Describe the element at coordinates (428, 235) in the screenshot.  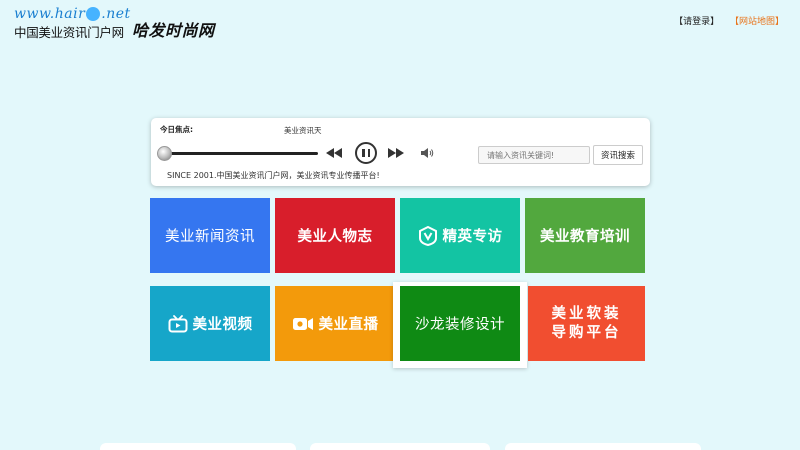
I see `v-badge-icon` at that location.